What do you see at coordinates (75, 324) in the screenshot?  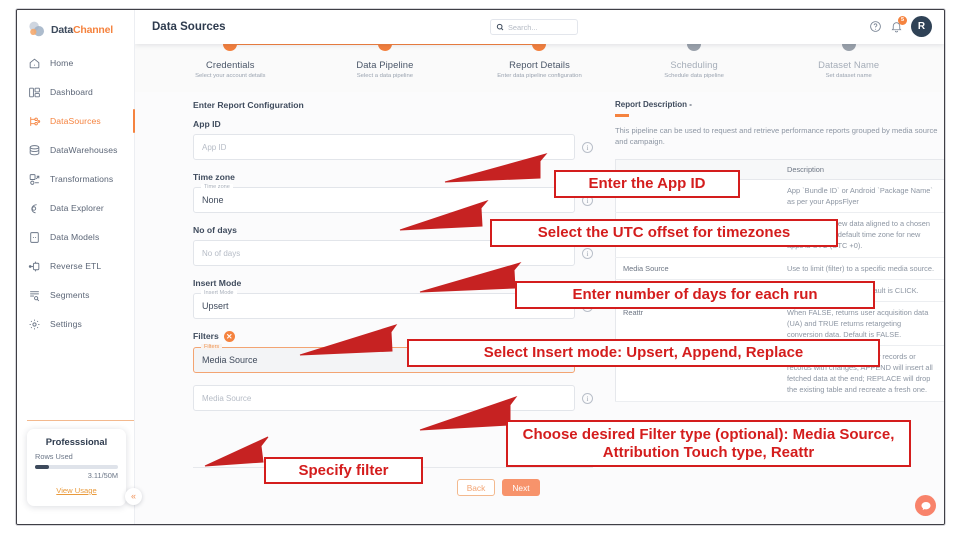 I see `sidebar-item-settings: Settings` at bounding box center [75, 324].